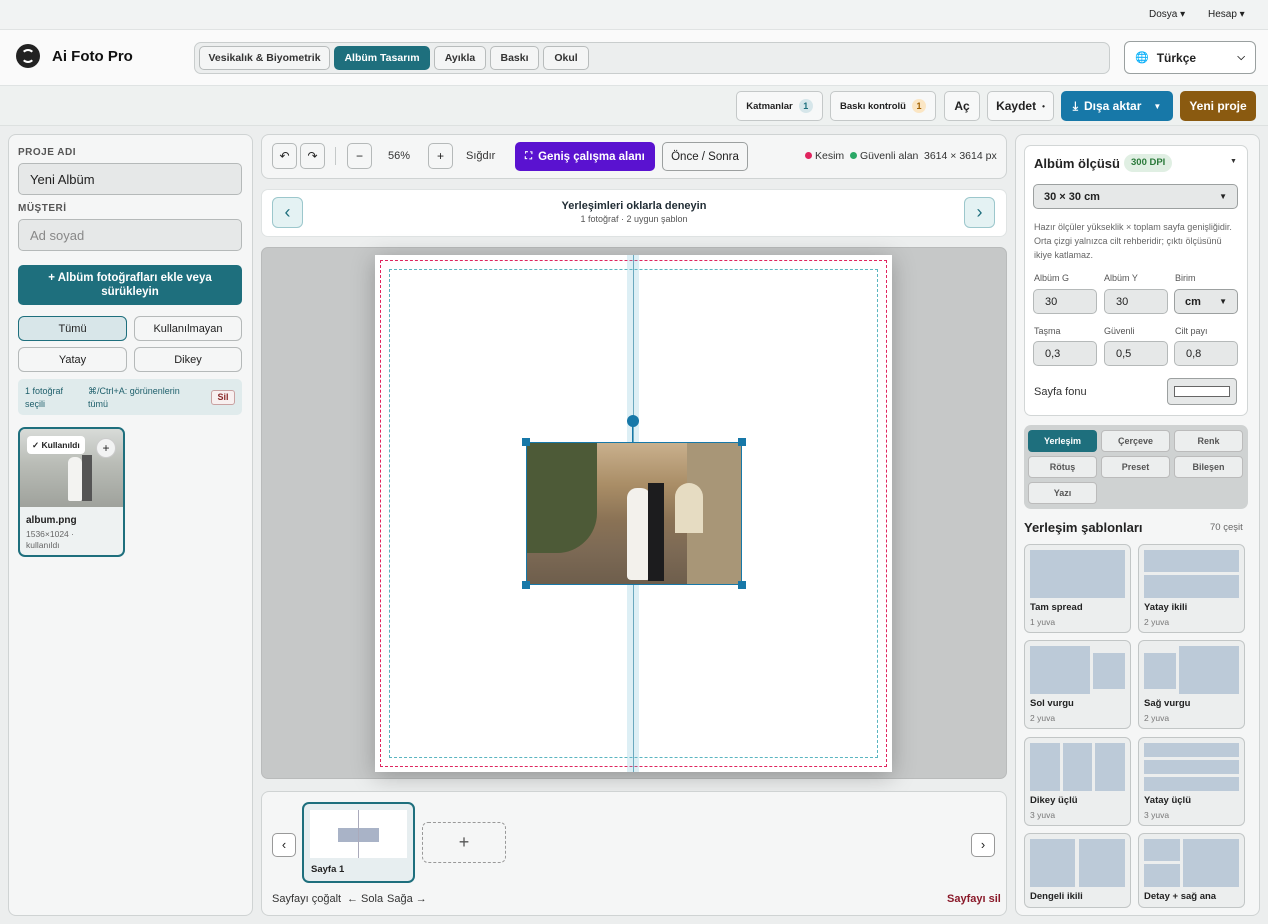  I want to click on resize-handle-tr, so click(742, 442).